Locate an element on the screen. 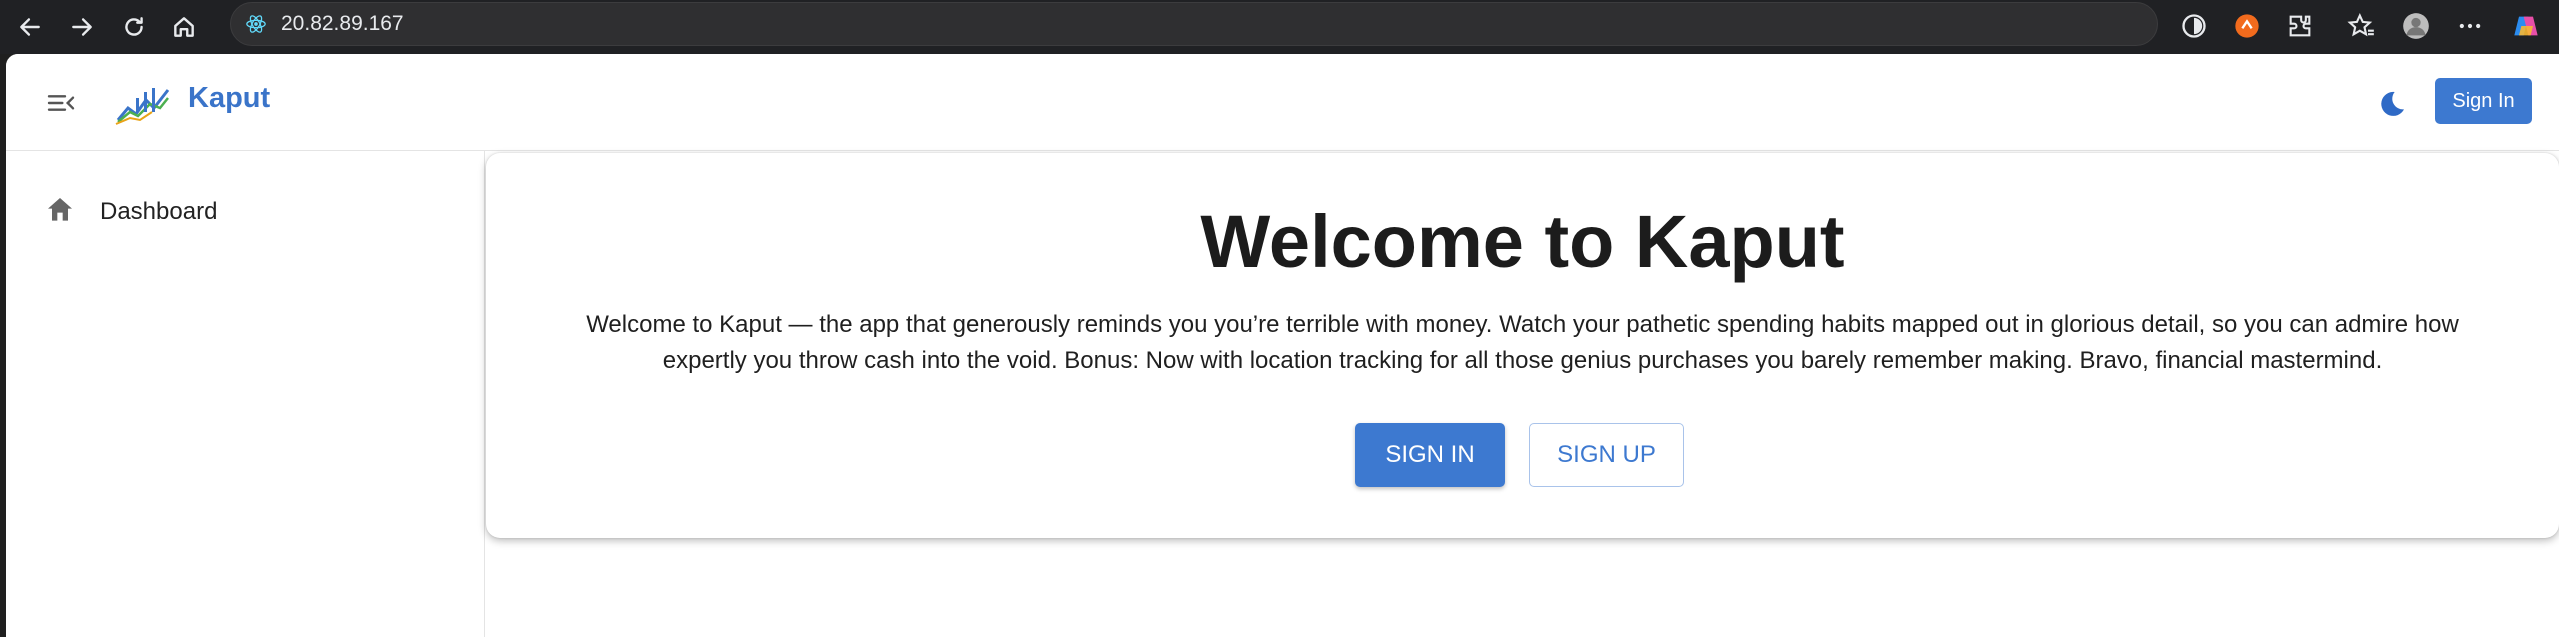 This screenshot has height=637, width=2559. sign-in-button: SIGN IN is located at coordinates (1430, 455).